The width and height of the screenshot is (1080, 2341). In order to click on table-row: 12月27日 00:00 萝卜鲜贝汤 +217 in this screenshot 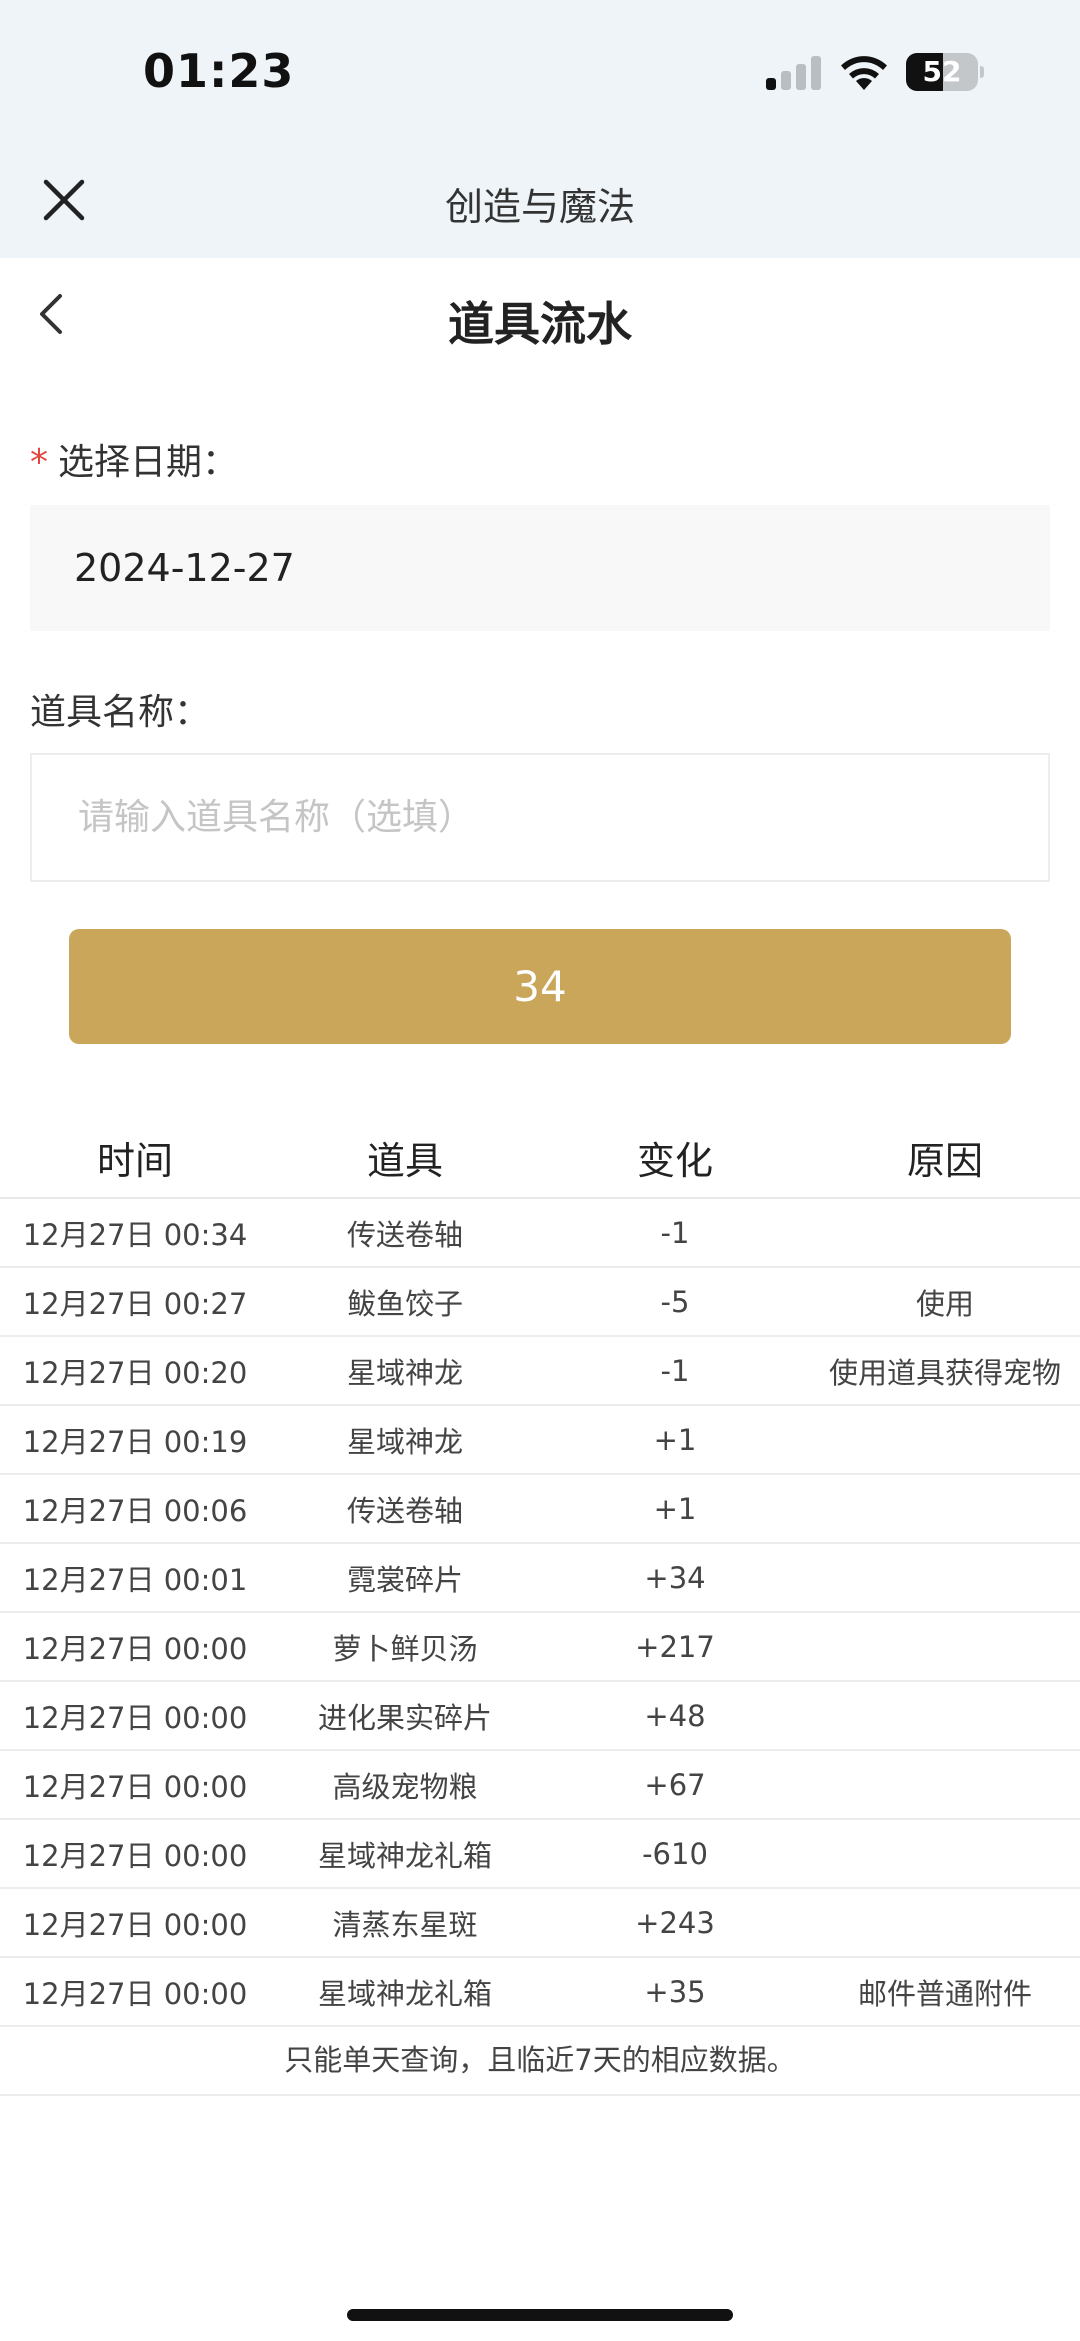, I will do `click(540, 1647)`.